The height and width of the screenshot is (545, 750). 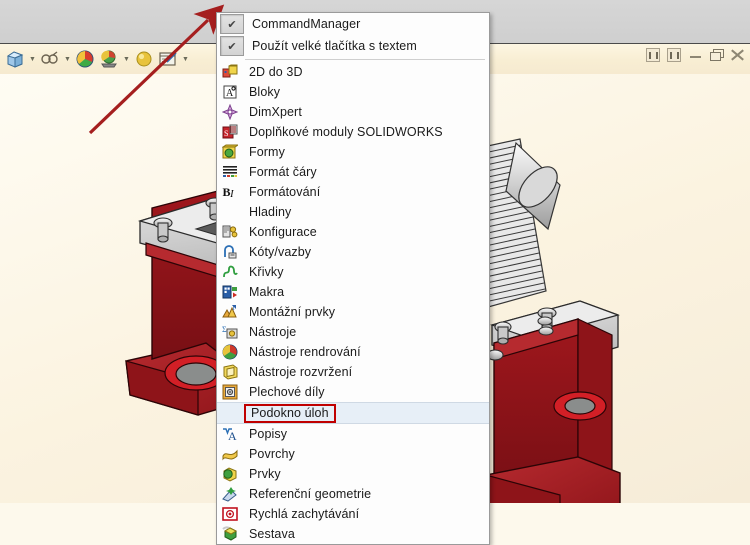 What do you see at coordinates (230, 372) in the screenshot?
I see `layout-tools-icon` at bounding box center [230, 372].